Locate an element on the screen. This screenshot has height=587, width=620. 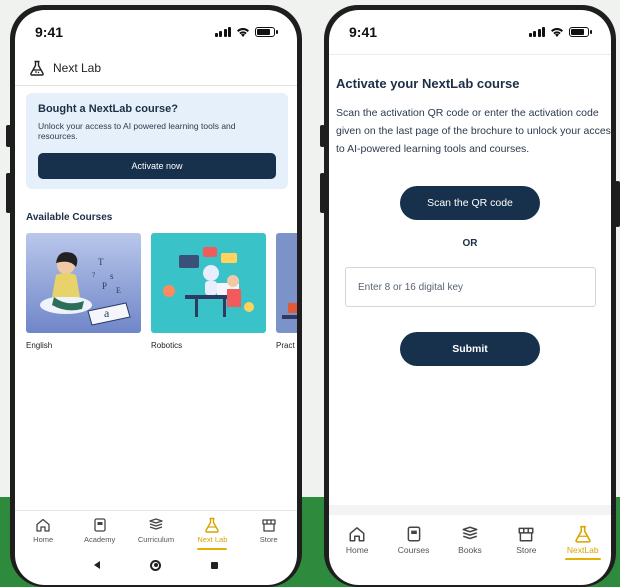
promo-title: Bought a NextLab course? is located at coordinates (108, 109).